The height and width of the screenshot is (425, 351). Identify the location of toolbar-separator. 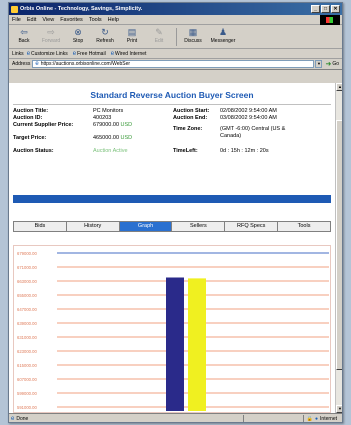
(176, 37).